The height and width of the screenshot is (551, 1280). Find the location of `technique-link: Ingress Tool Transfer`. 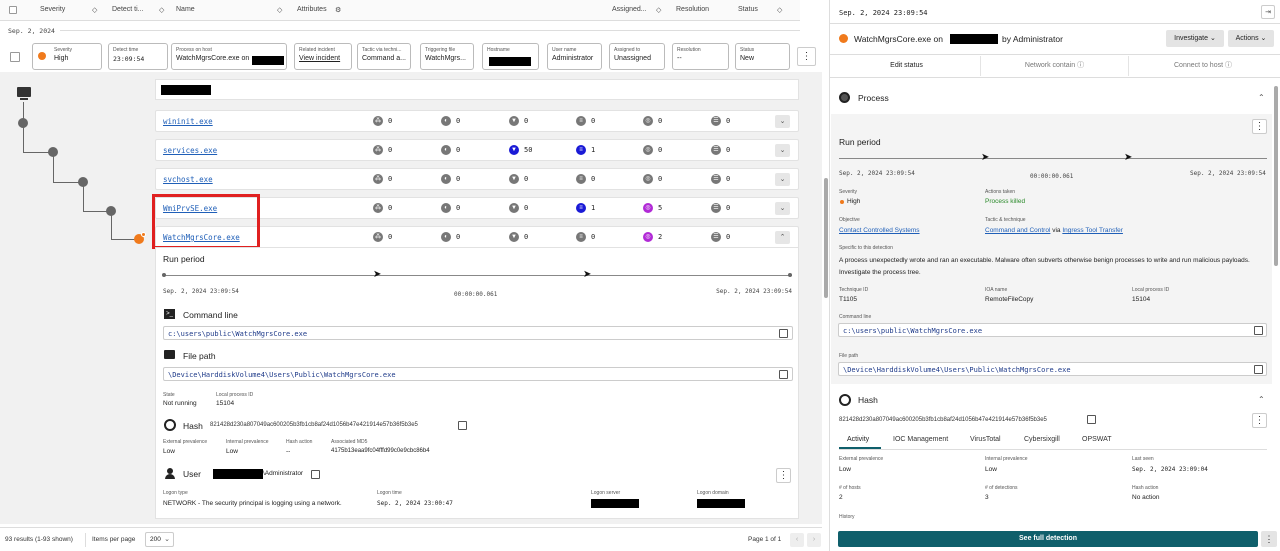

technique-link: Ingress Tool Transfer is located at coordinates (1092, 230).